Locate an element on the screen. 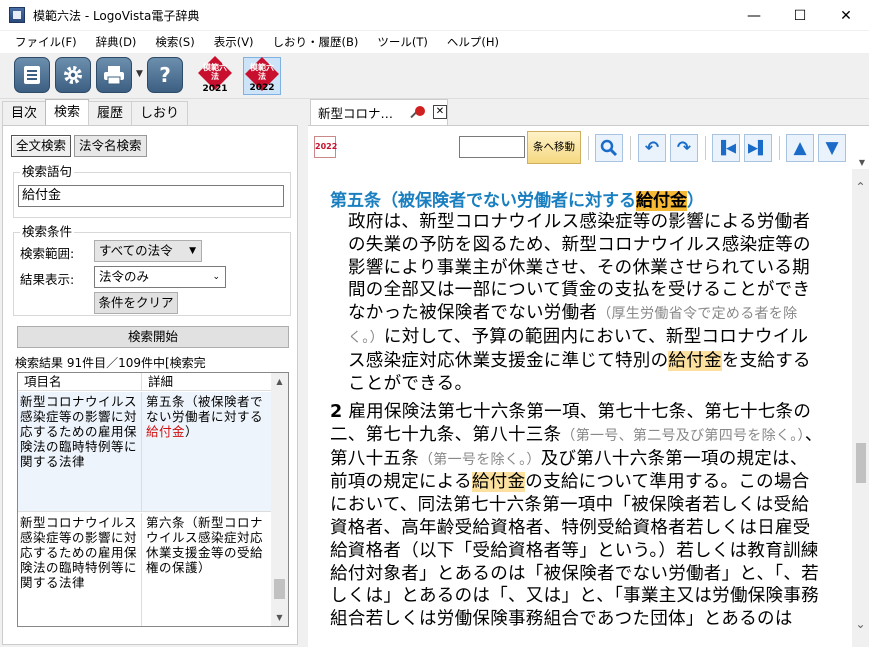  search-term-group: 検索語句 給付金 is located at coordinates (152, 191).